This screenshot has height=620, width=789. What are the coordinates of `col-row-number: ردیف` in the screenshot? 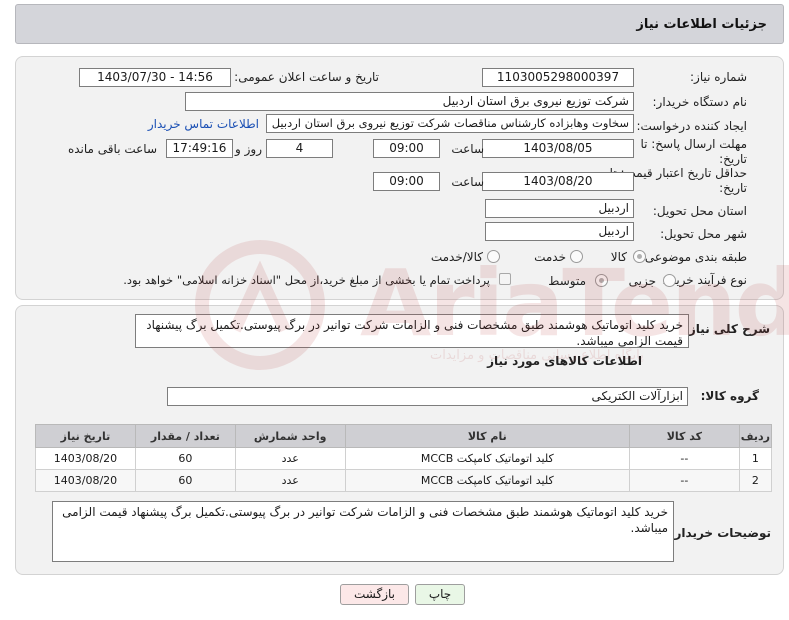 It's located at (755, 436).